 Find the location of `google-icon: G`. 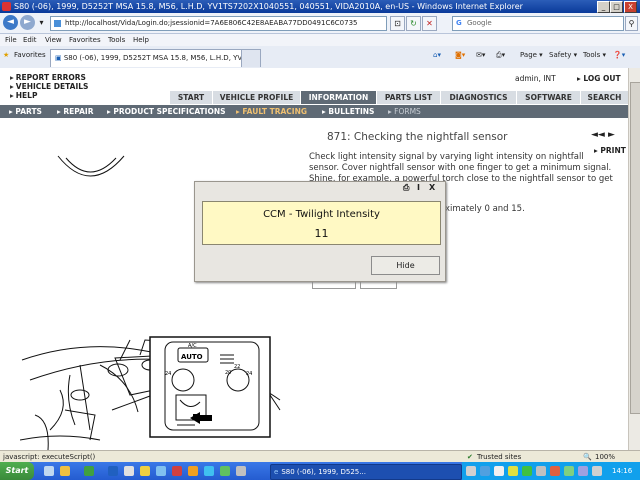

google-icon: G is located at coordinates (459, 23).